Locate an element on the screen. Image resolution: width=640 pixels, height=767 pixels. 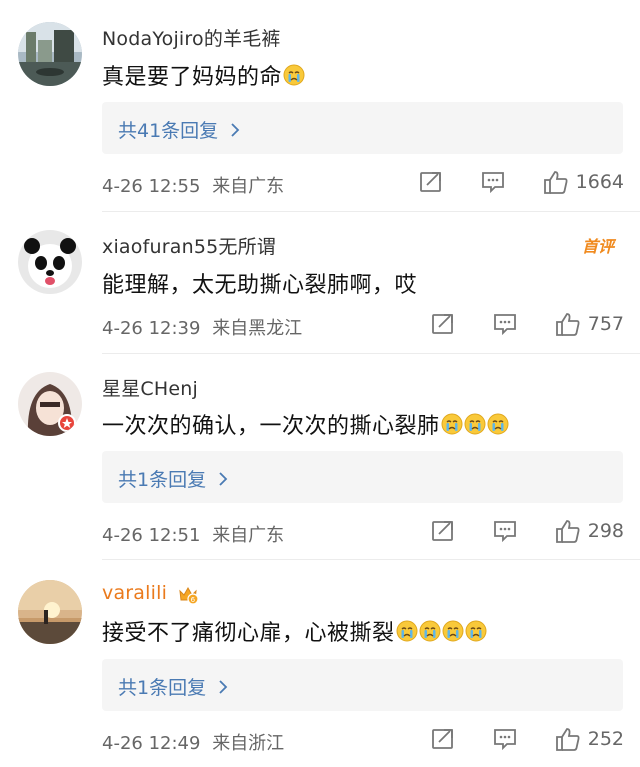
comment-meta: 4-26 12:55 来自广东 is located at coordinates (193, 185).